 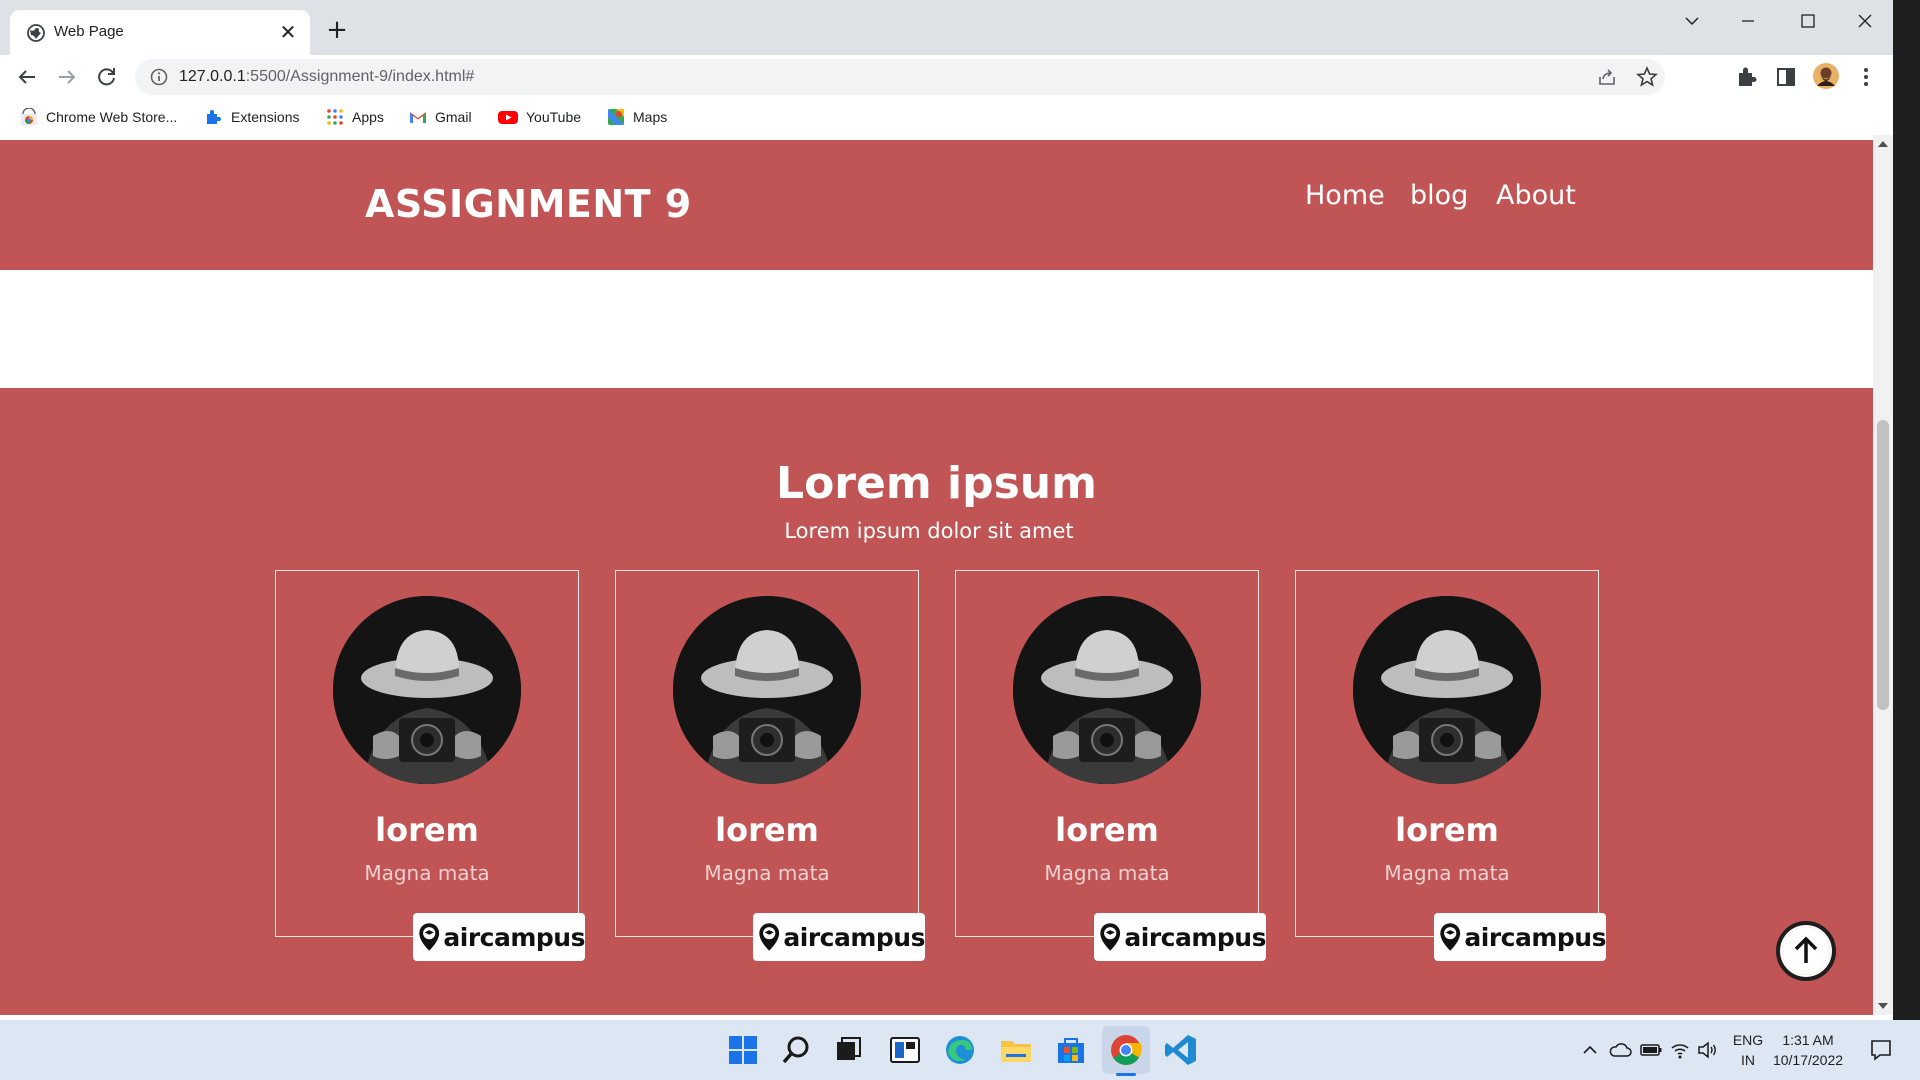 I want to click on bookmark-youtube: YouTube, so click(x=539, y=117).